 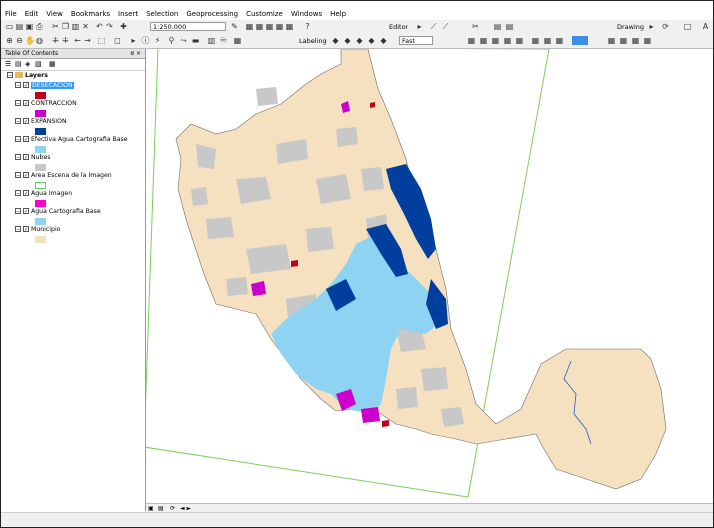 What do you see at coordinates (46, 103) in the screenshot?
I see `layer-item: − ✓ CONTRACCION` at bounding box center [46, 103].